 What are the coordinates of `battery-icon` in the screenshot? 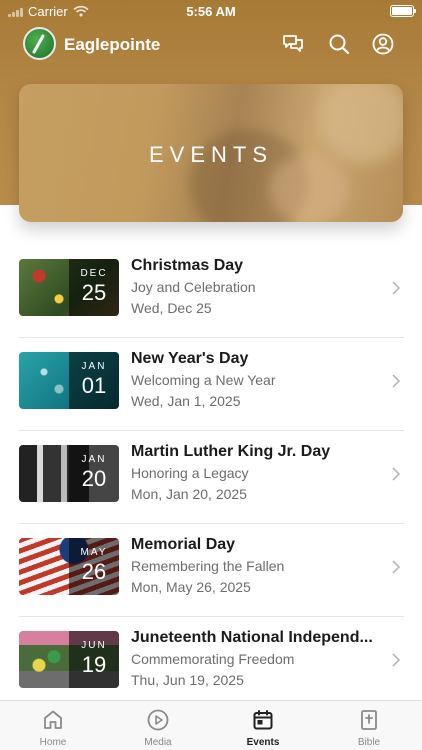 It's located at (403, 11).